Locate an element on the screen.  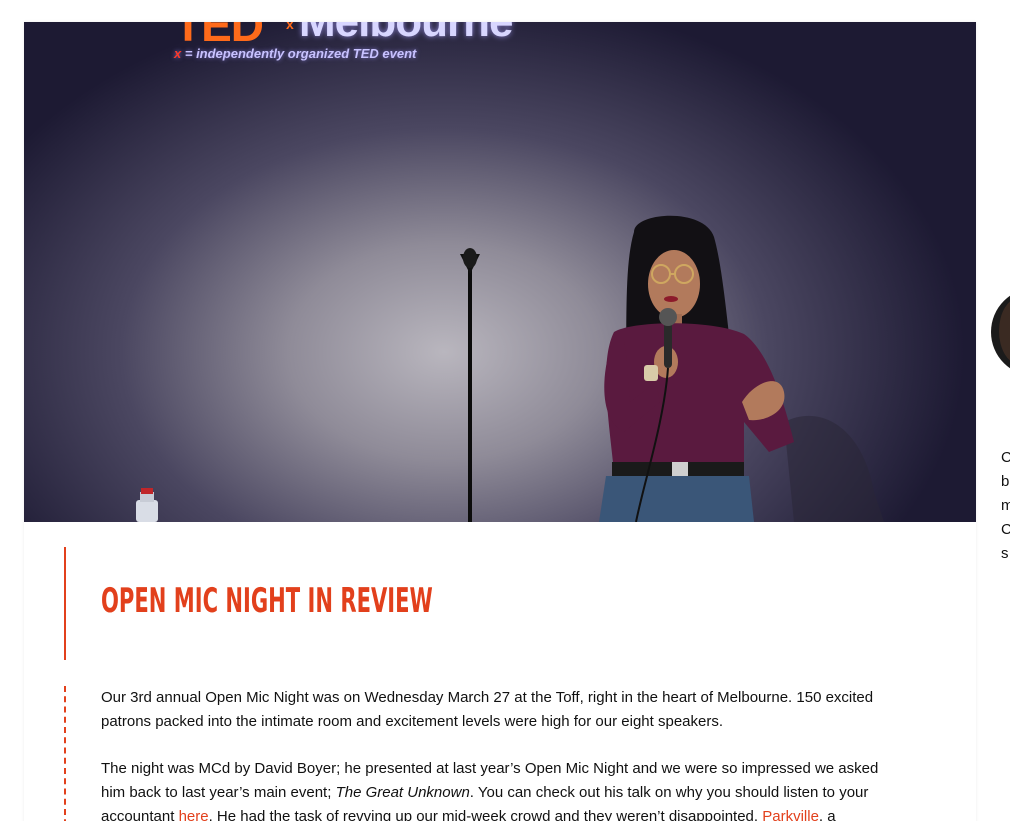
bio-line: b is located at coordinates (1005, 481).